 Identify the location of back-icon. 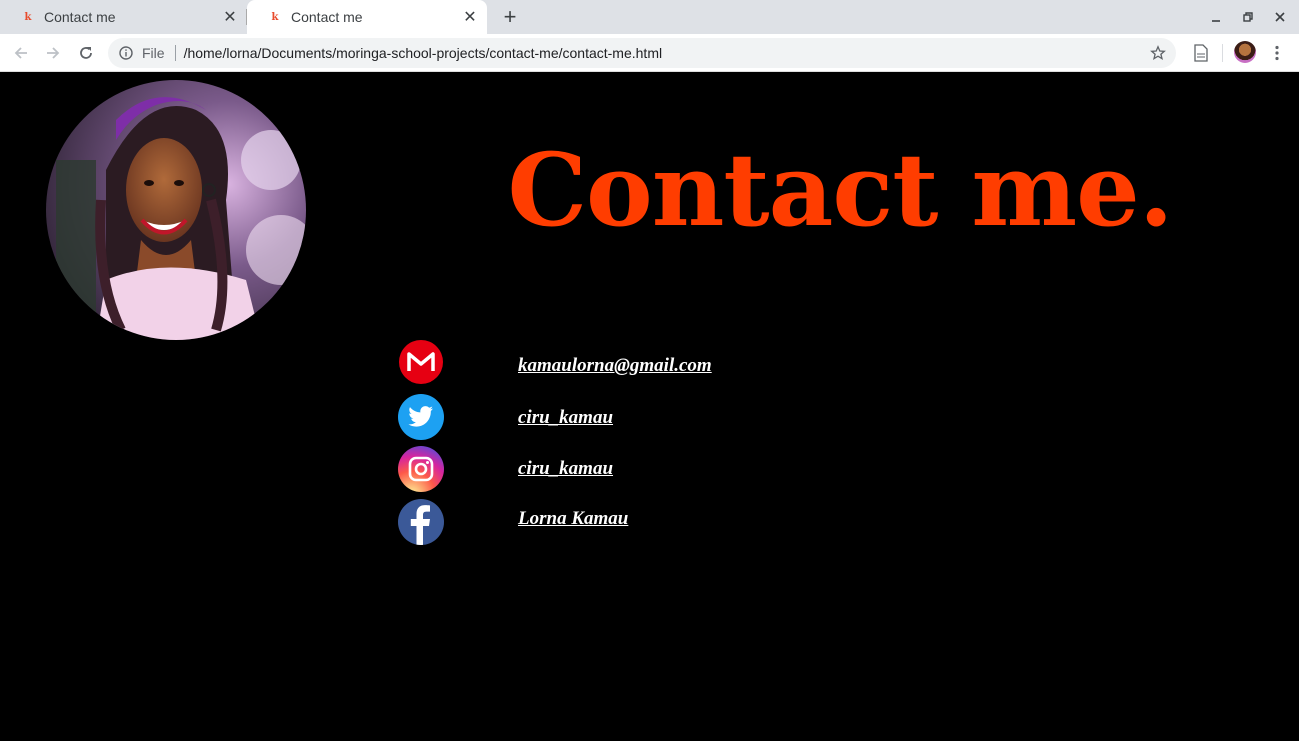
(21, 53).